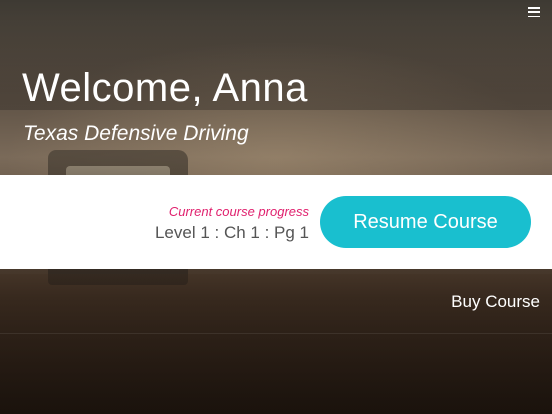 The width and height of the screenshot is (552, 414). Describe the element at coordinates (231, 232) in the screenshot. I see `progress-value: Level 1 : Ch 1 : Pg 1` at that location.